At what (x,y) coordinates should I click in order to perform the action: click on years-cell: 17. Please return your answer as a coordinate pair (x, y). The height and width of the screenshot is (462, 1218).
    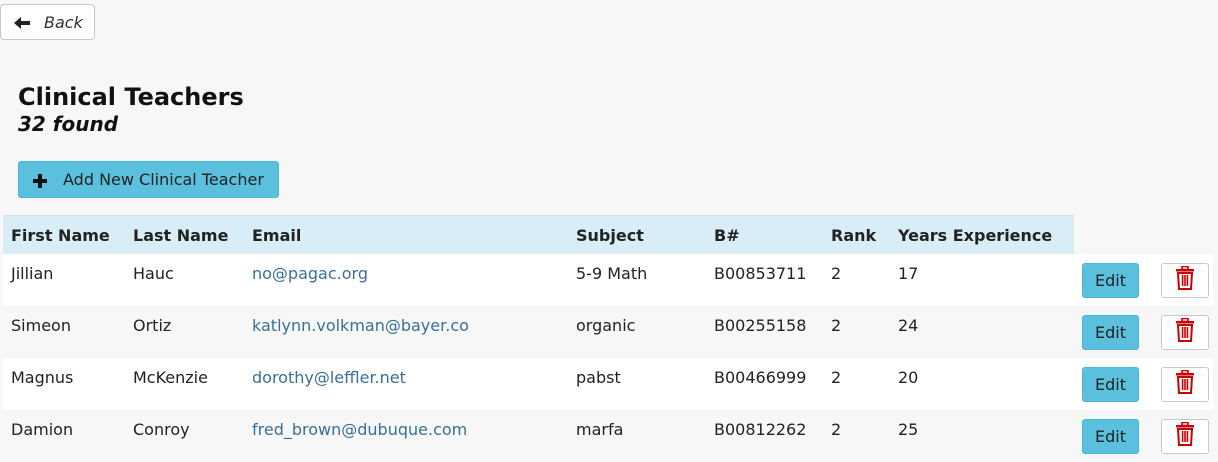
    Looking at the image, I should click on (982, 280).